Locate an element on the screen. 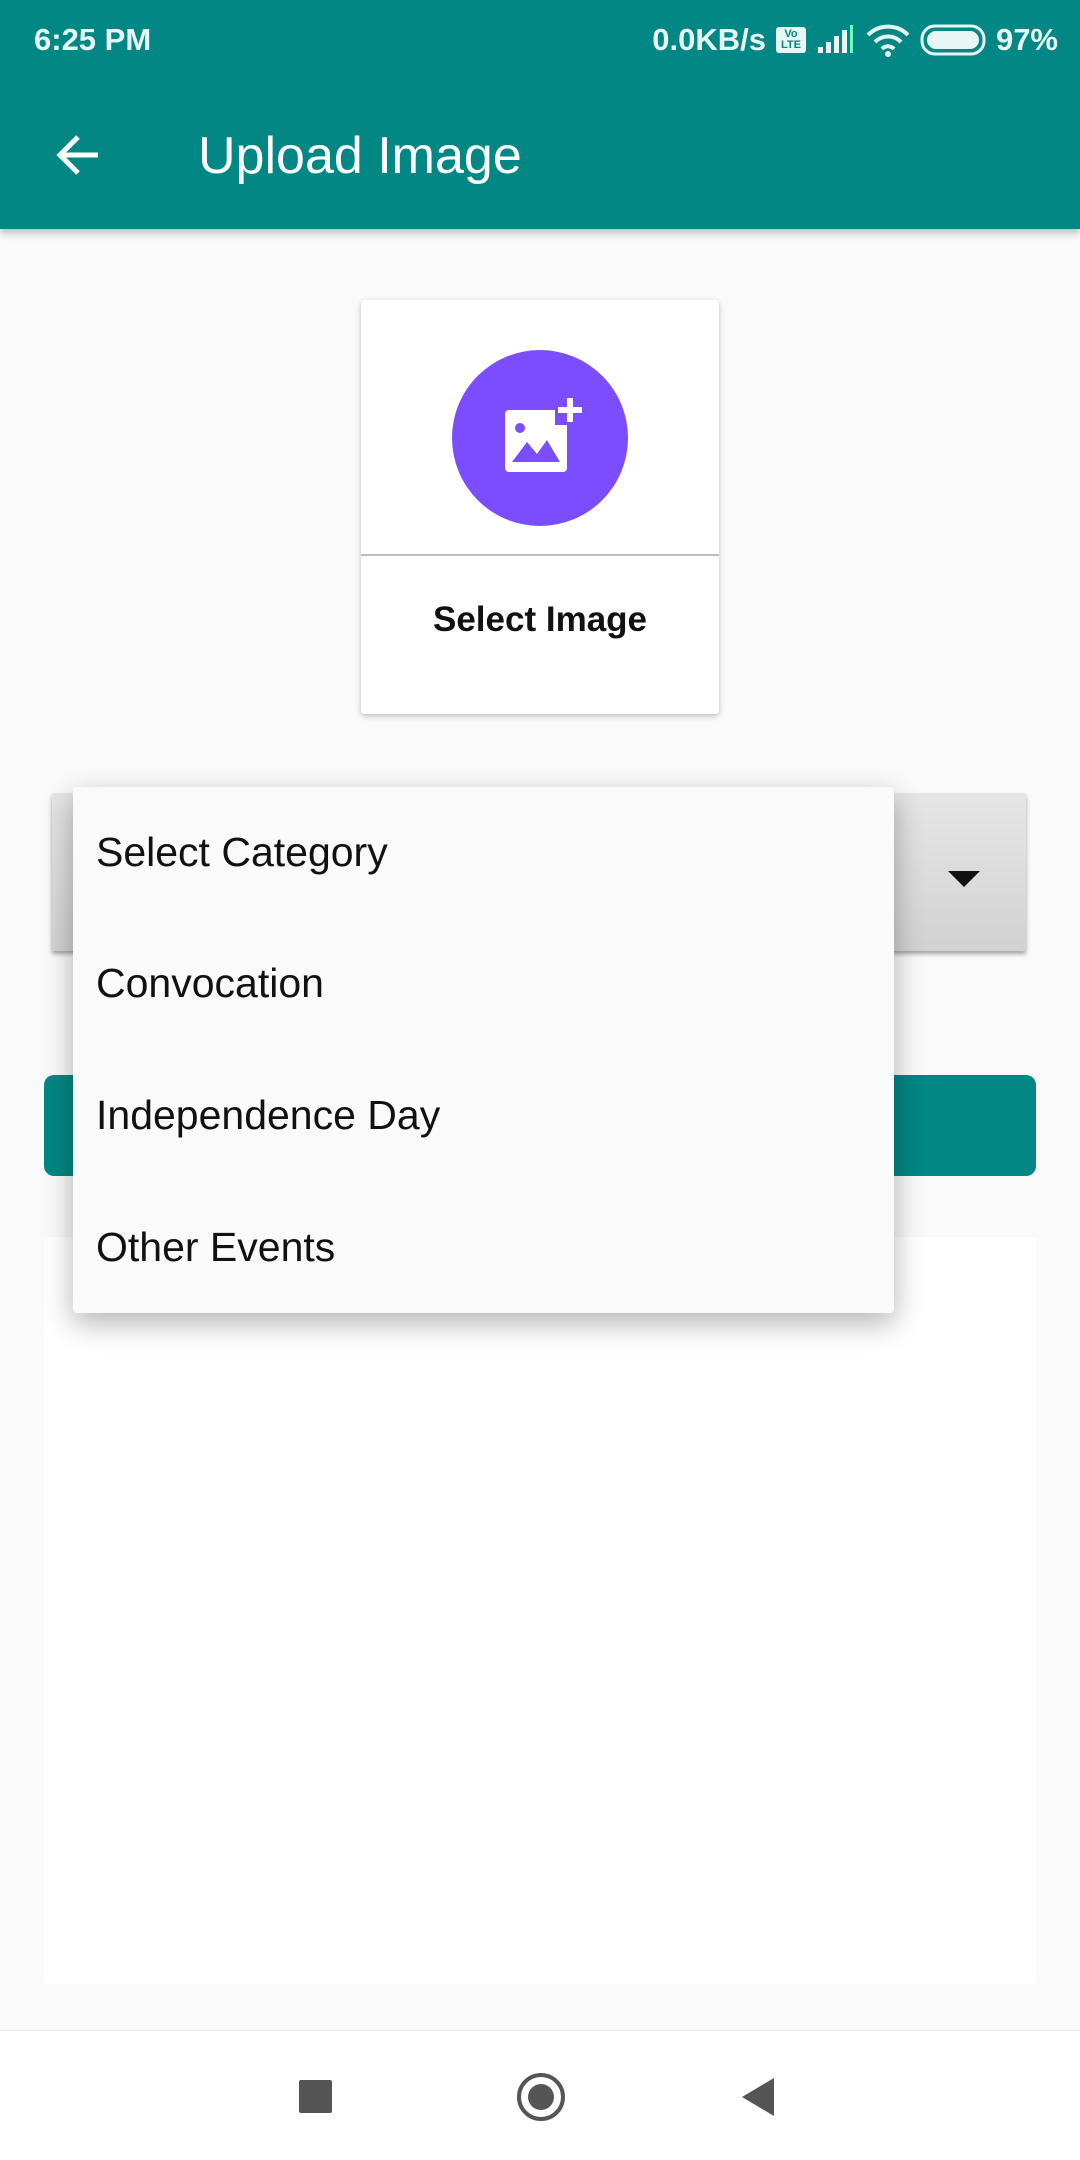 Image resolution: width=1080 pixels, height=2160 pixels. net-speed: 0.0KB/s is located at coordinates (709, 39).